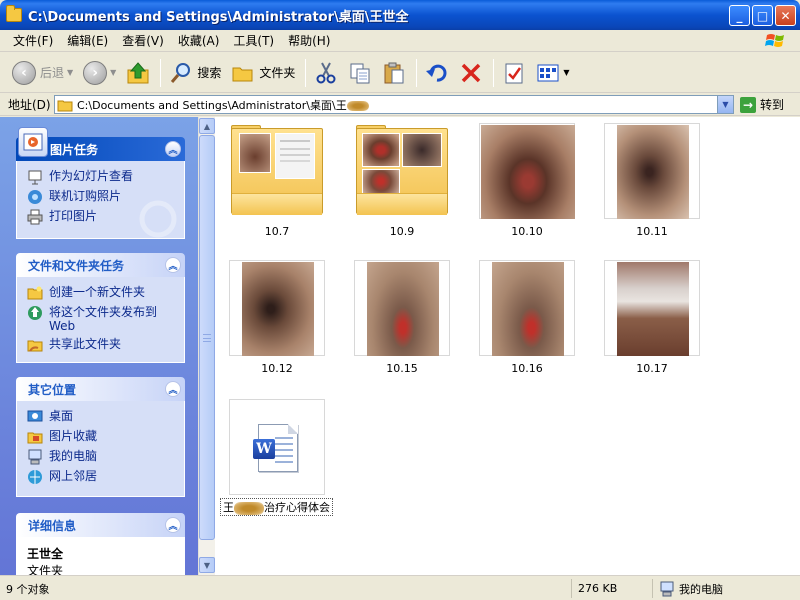 Image resolution: width=800 pixels, height=600 pixels. What do you see at coordinates (24, 72) in the screenshot?
I see `back-arrow-icon: ‹` at bounding box center [24, 72].